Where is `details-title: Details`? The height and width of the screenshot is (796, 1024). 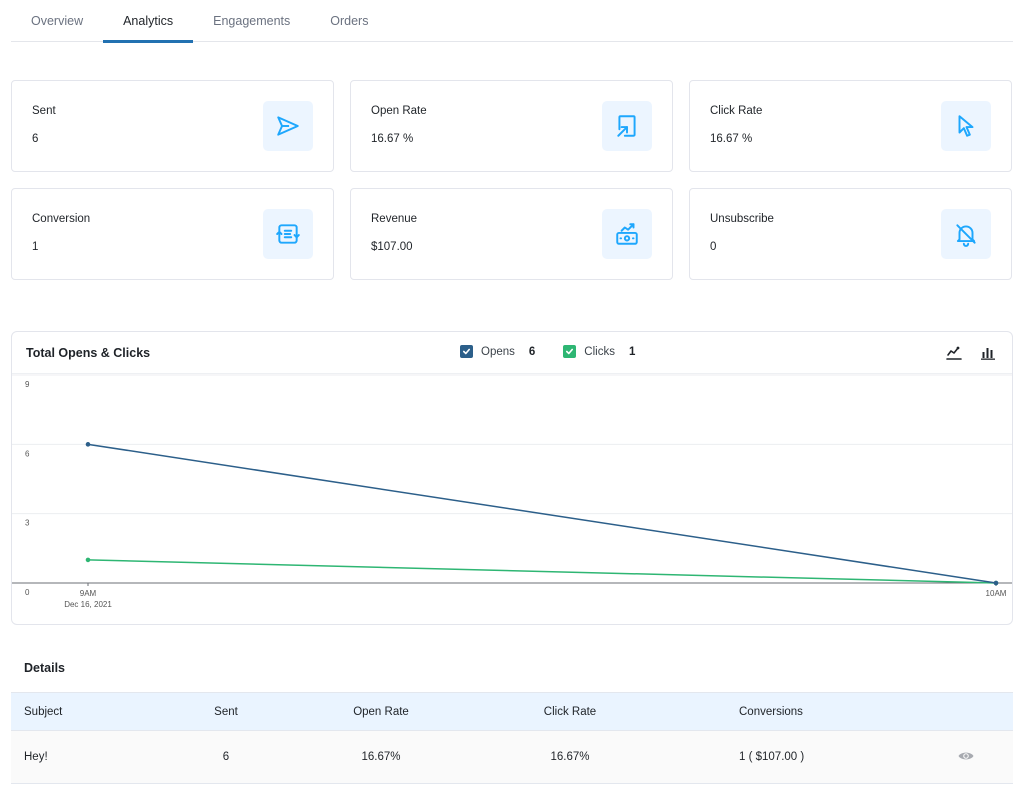 details-title: Details is located at coordinates (44, 668).